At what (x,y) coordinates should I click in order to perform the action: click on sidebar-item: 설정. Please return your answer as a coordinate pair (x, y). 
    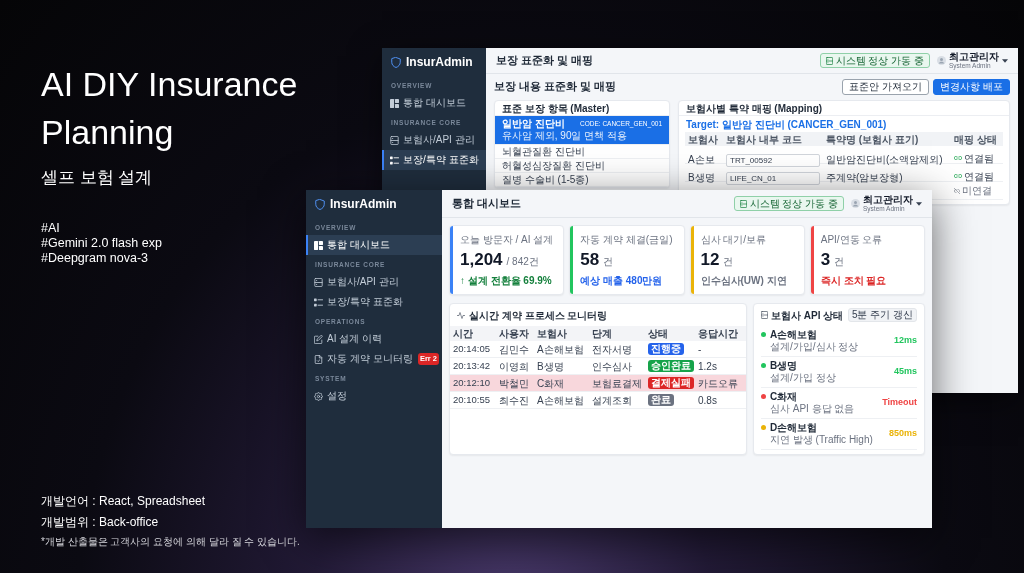
    Looking at the image, I should click on (374, 396).